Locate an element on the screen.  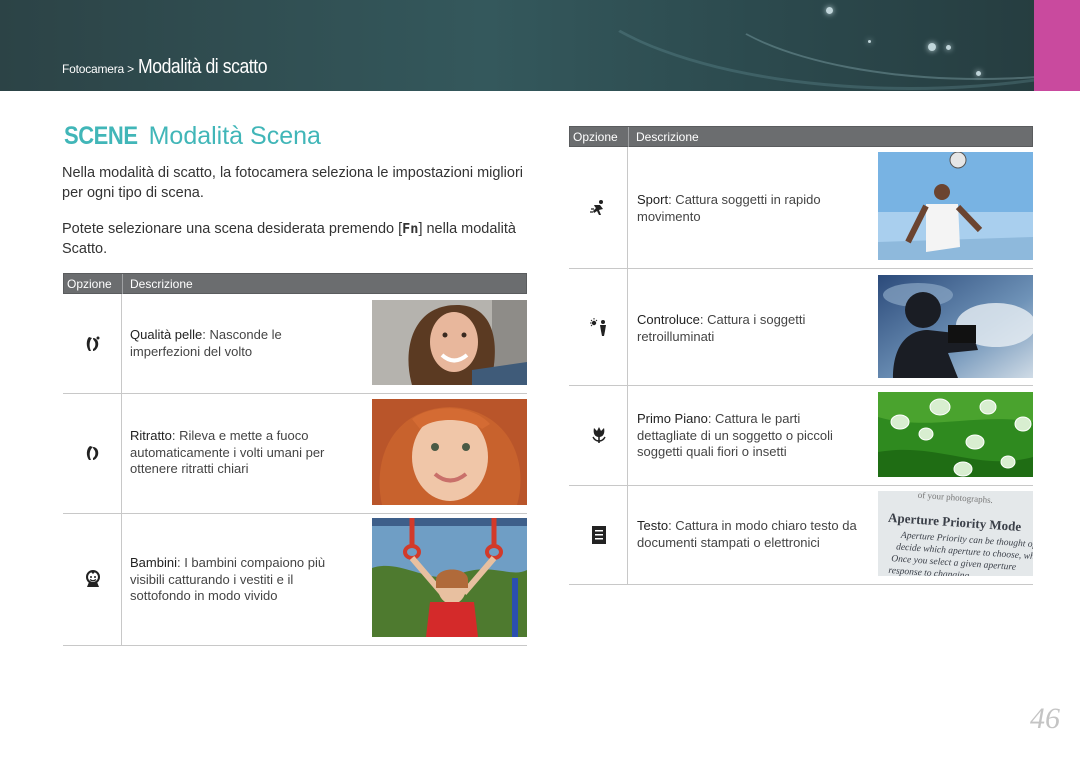
right-table-column-divider is located at coordinates (627, 365).